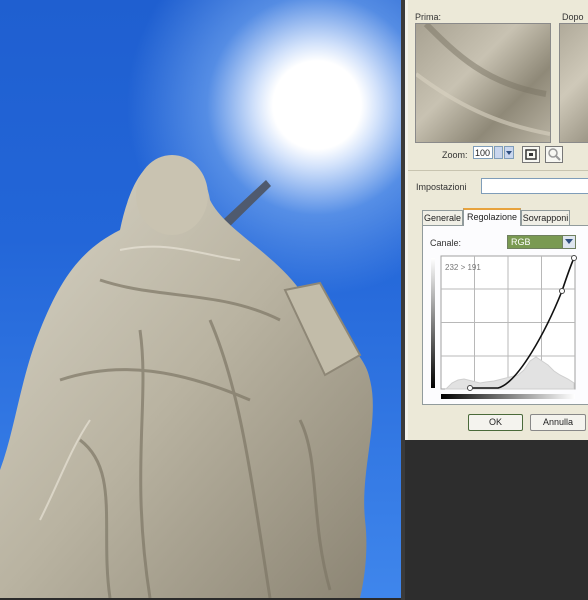 This screenshot has width=588, height=600. I want to click on before-label: Prima:, so click(428, 17).